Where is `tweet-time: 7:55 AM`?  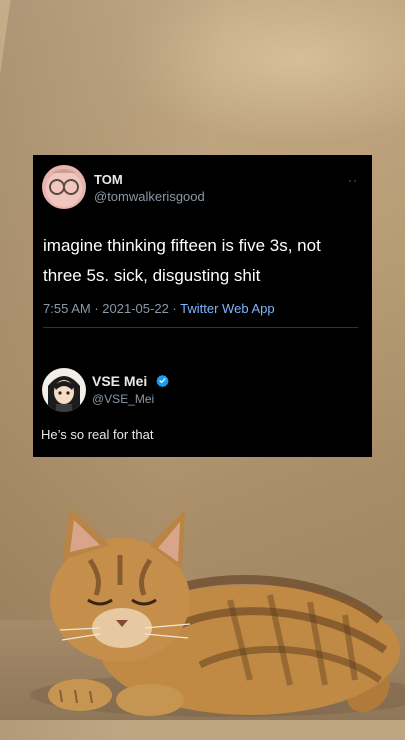
tweet-time: 7:55 AM is located at coordinates (67, 308).